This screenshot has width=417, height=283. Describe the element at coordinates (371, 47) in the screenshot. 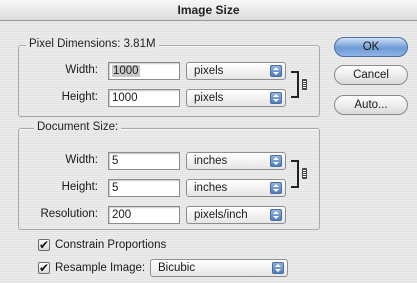

I see `ok-button: OK` at that location.